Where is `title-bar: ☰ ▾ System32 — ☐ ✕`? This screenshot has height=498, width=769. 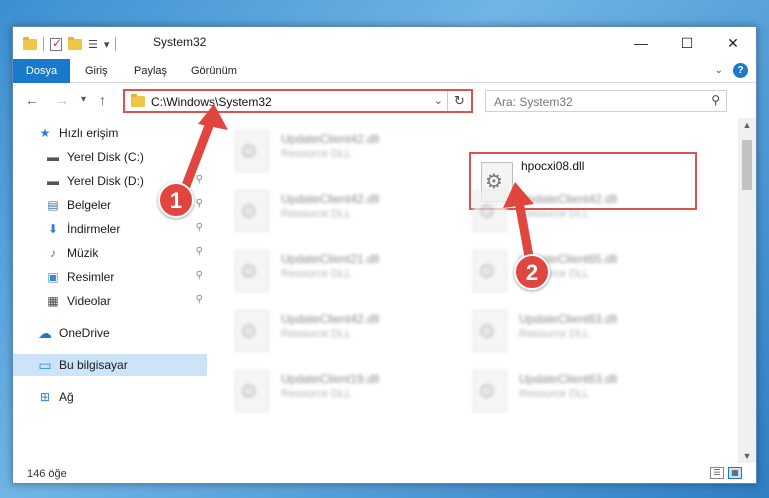 title-bar: ☰ ▾ System32 — ☐ ✕ is located at coordinates (384, 43).